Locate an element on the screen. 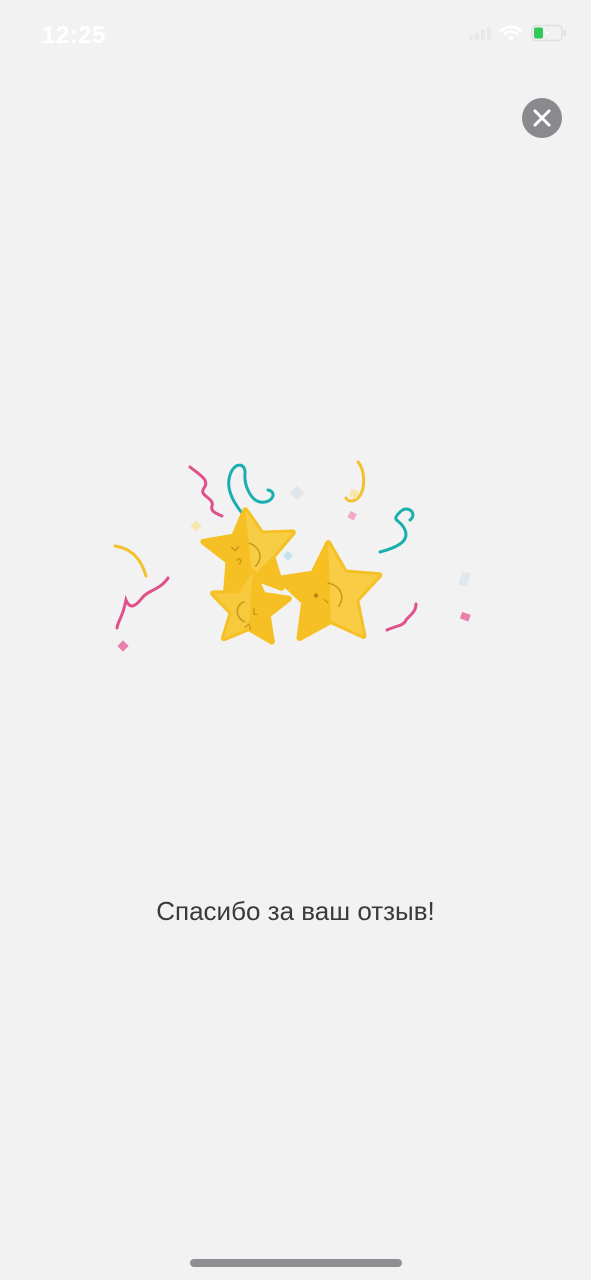  status-time: 12:25 is located at coordinates (74, 35).